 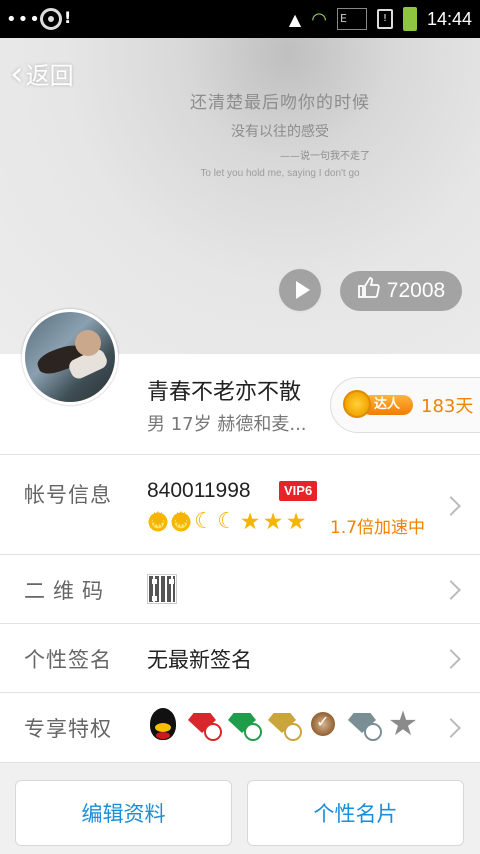 What do you see at coordinates (68, 660) in the screenshot?
I see `signature-label: 个性签名` at bounding box center [68, 660].